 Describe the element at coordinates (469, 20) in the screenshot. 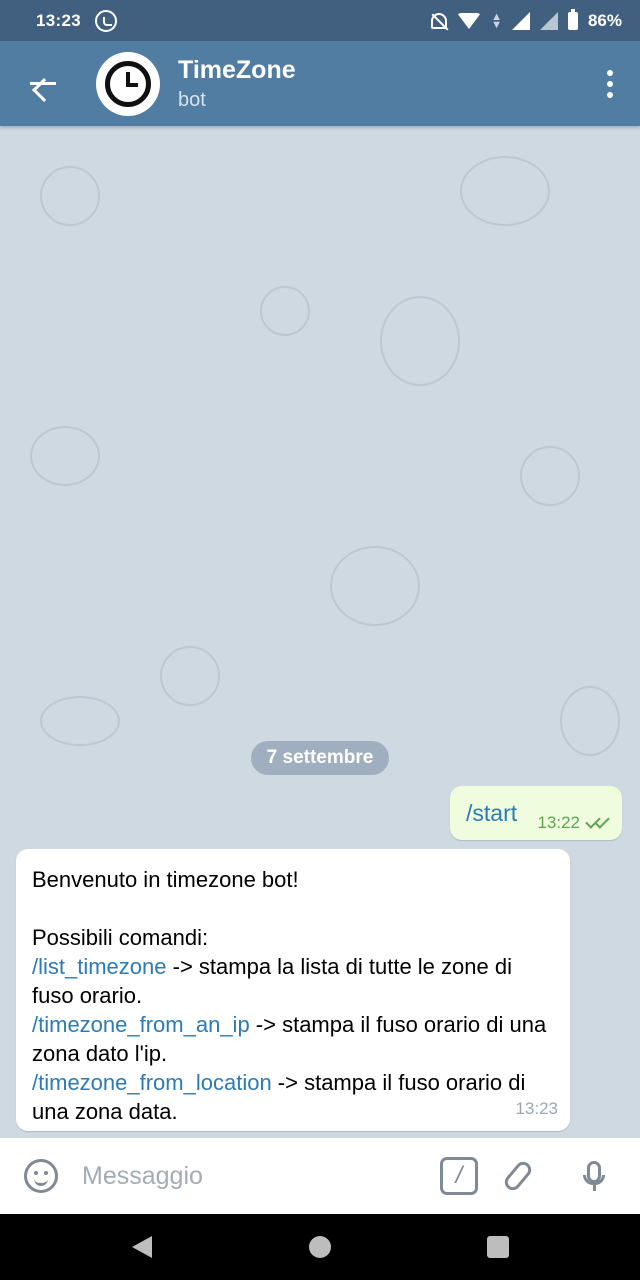

I see `wifi-icon` at that location.